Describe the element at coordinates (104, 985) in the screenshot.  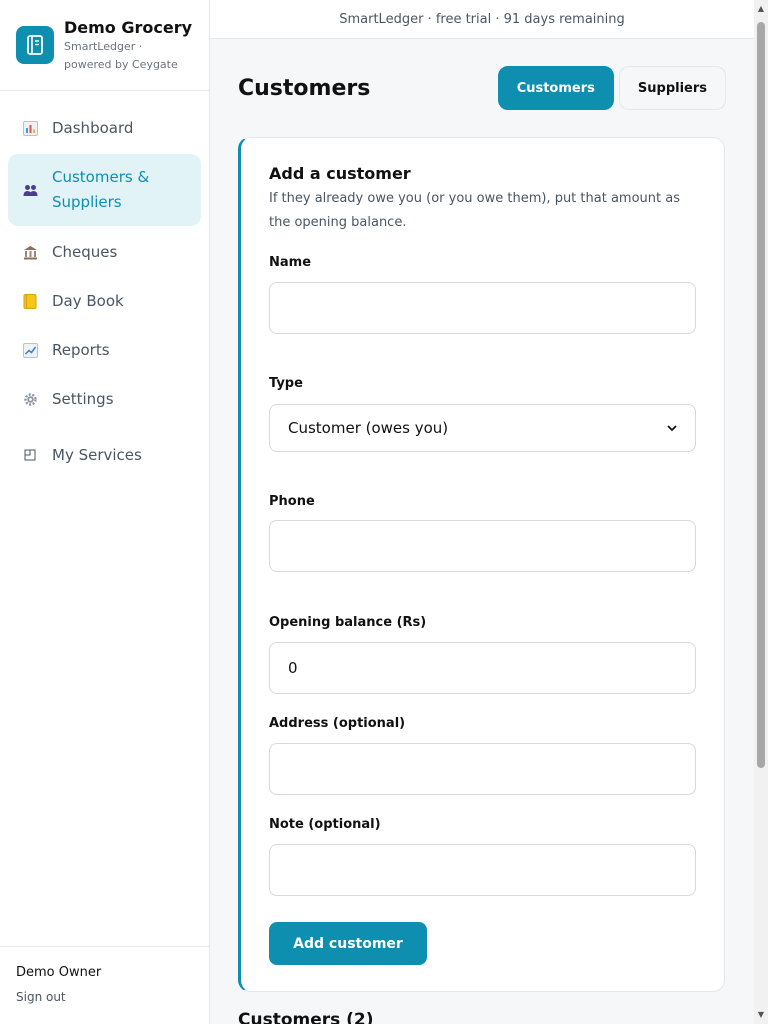
I see `user-panel: Demo Owner Sign out` at that location.